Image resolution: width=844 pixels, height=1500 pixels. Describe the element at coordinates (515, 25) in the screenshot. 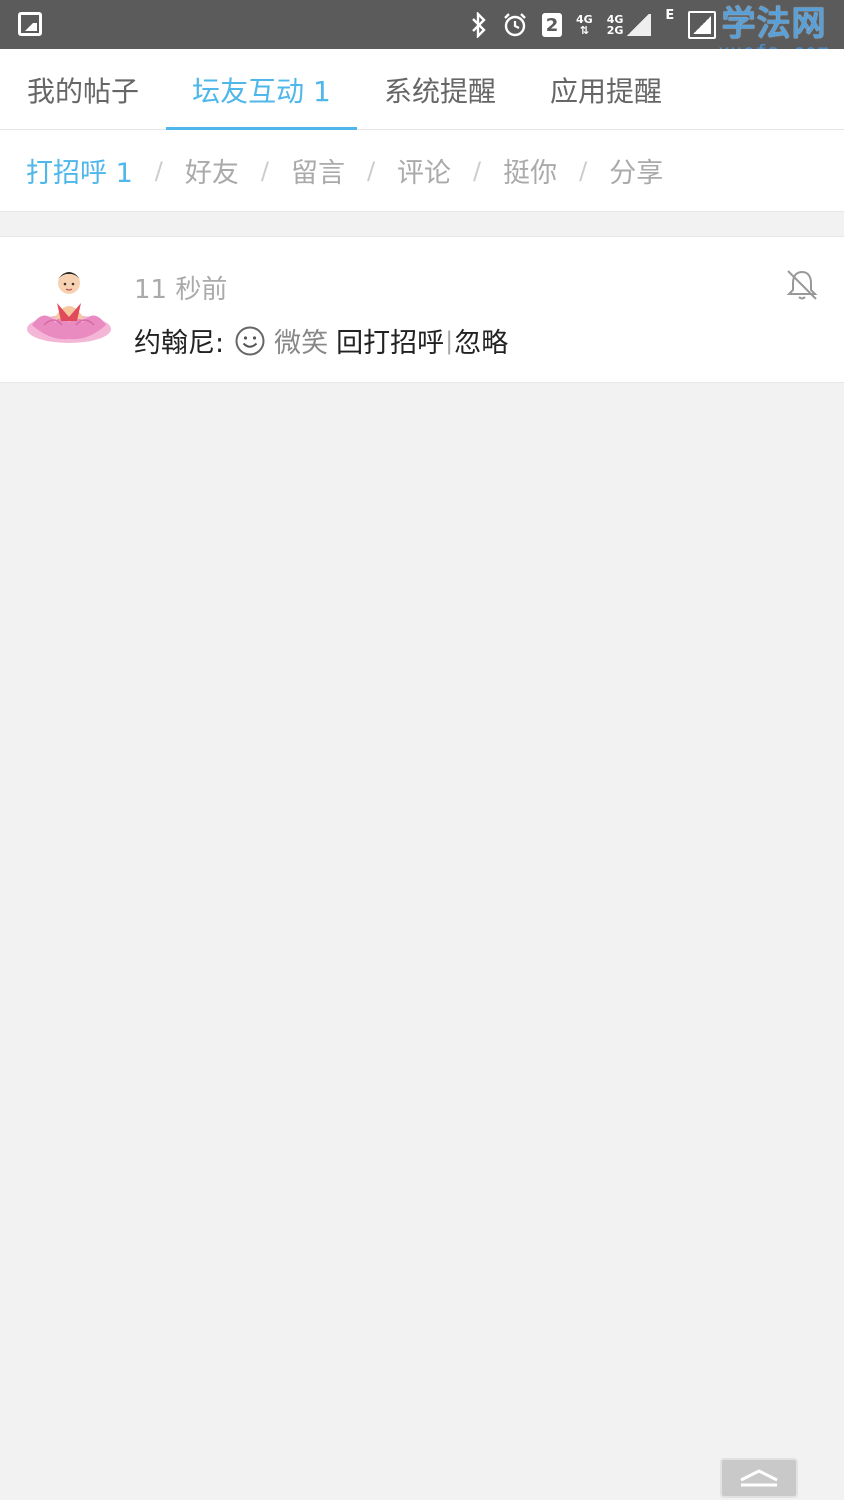

I see `alarm-icon` at that location.